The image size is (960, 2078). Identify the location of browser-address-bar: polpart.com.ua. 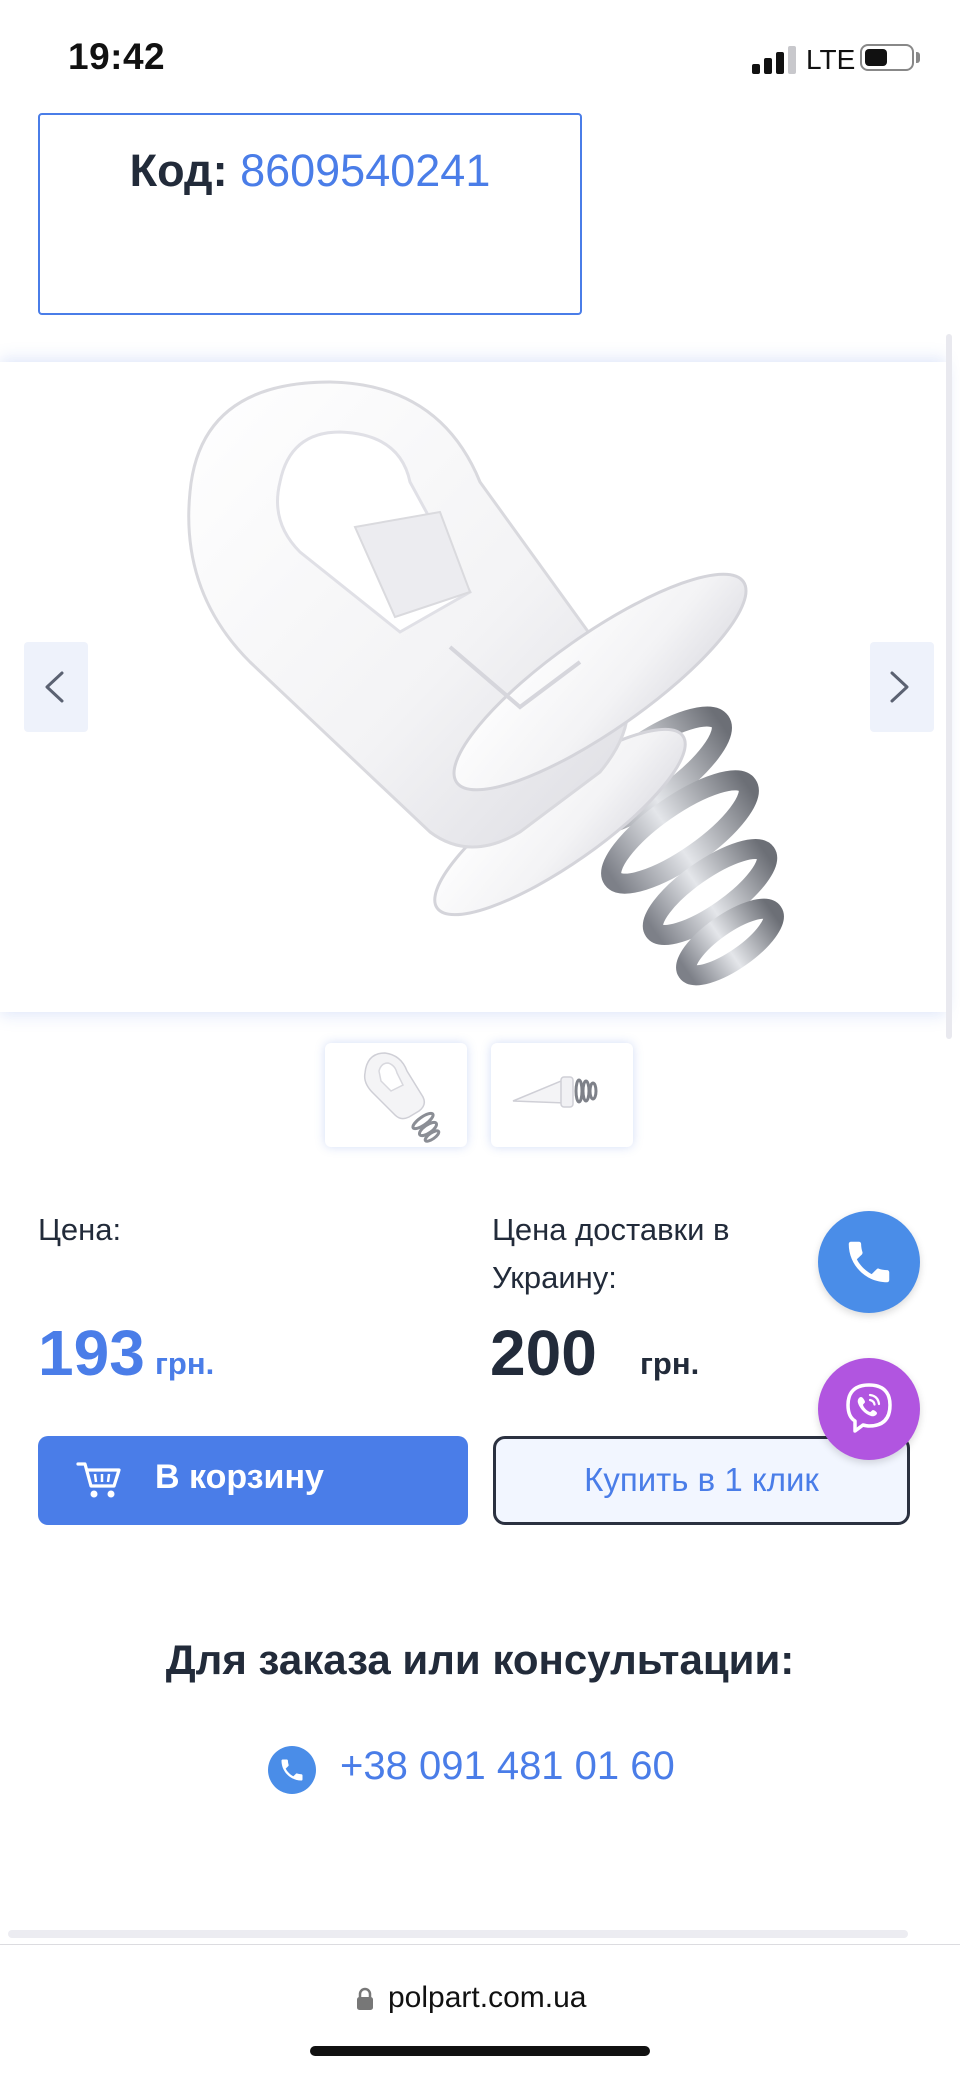
(480, 2011).